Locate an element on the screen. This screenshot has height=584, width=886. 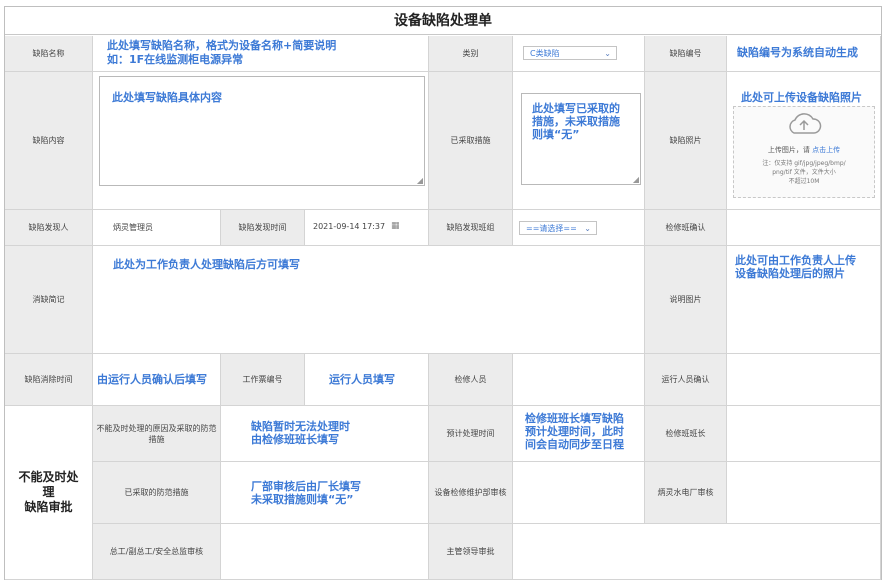
upload-link: 点击上传 is located at coordinates (826, 150).